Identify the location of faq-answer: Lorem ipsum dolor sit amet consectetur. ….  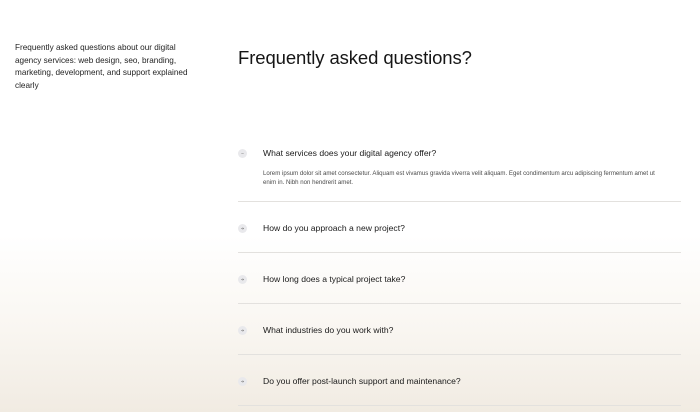
(459, 178).